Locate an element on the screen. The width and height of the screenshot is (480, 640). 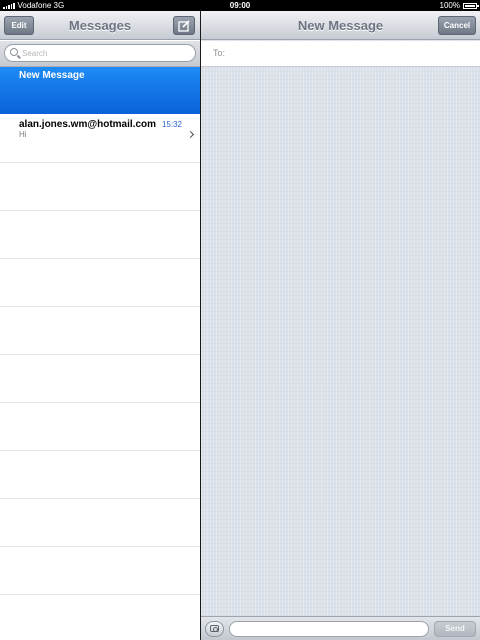
search-icon is located at coordinates (14, 52).